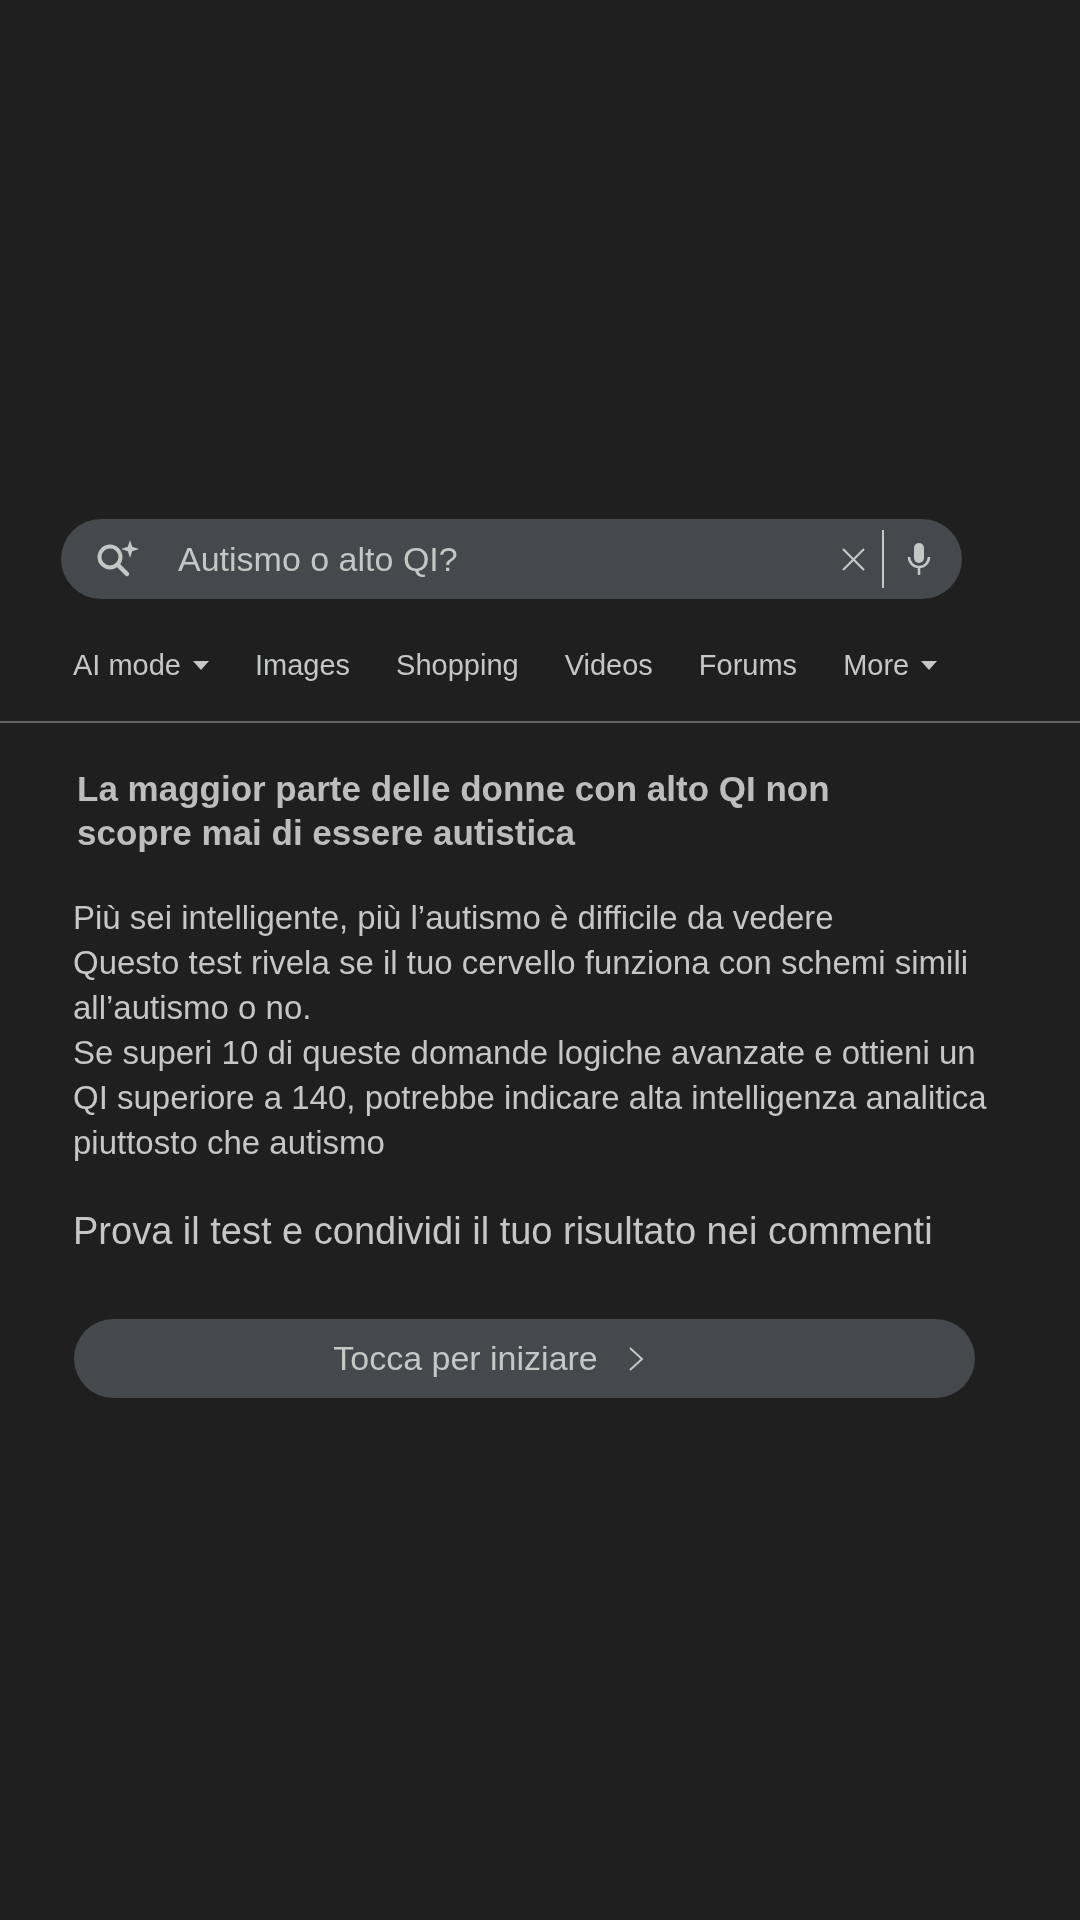 This screenshot has height=1920, width=1080. What do you see at coordinates (890, 667) in the screenshot?
I see `search-tab: More` at bounding box center [890, 667].